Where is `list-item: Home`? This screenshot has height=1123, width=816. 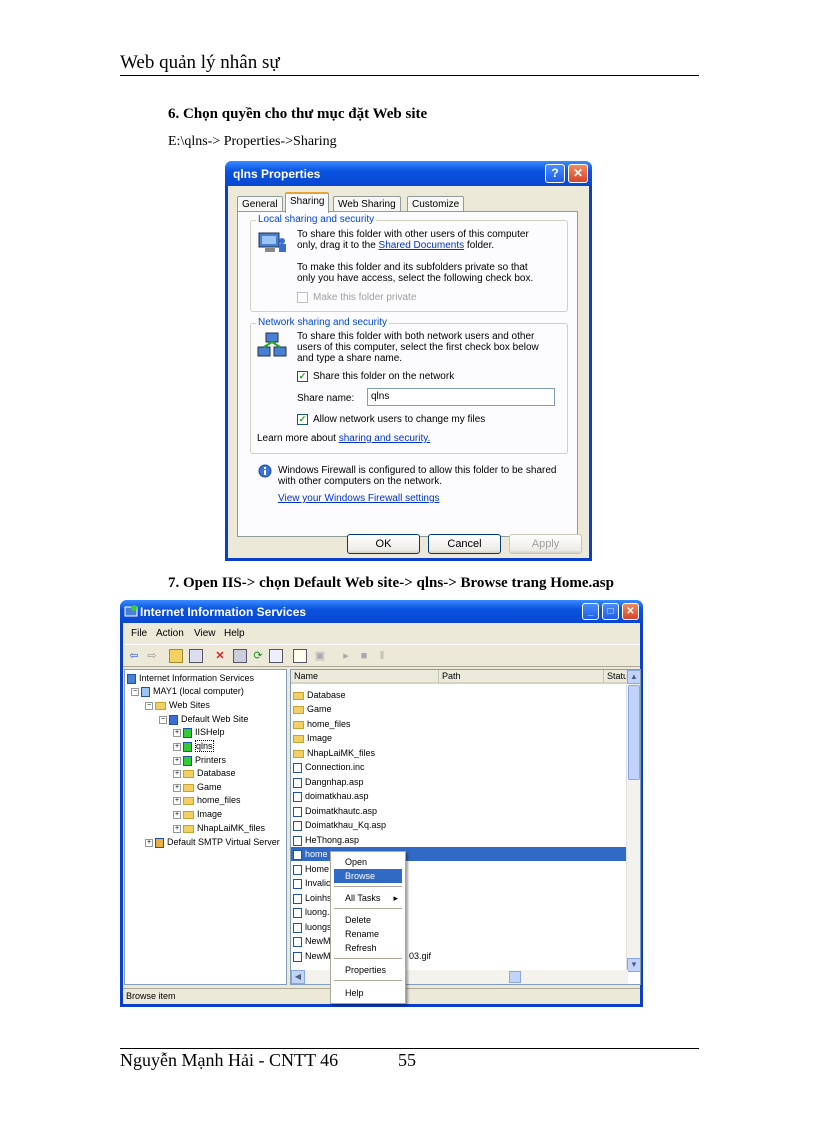 list-item: Home is located at coordinates (311, 869).